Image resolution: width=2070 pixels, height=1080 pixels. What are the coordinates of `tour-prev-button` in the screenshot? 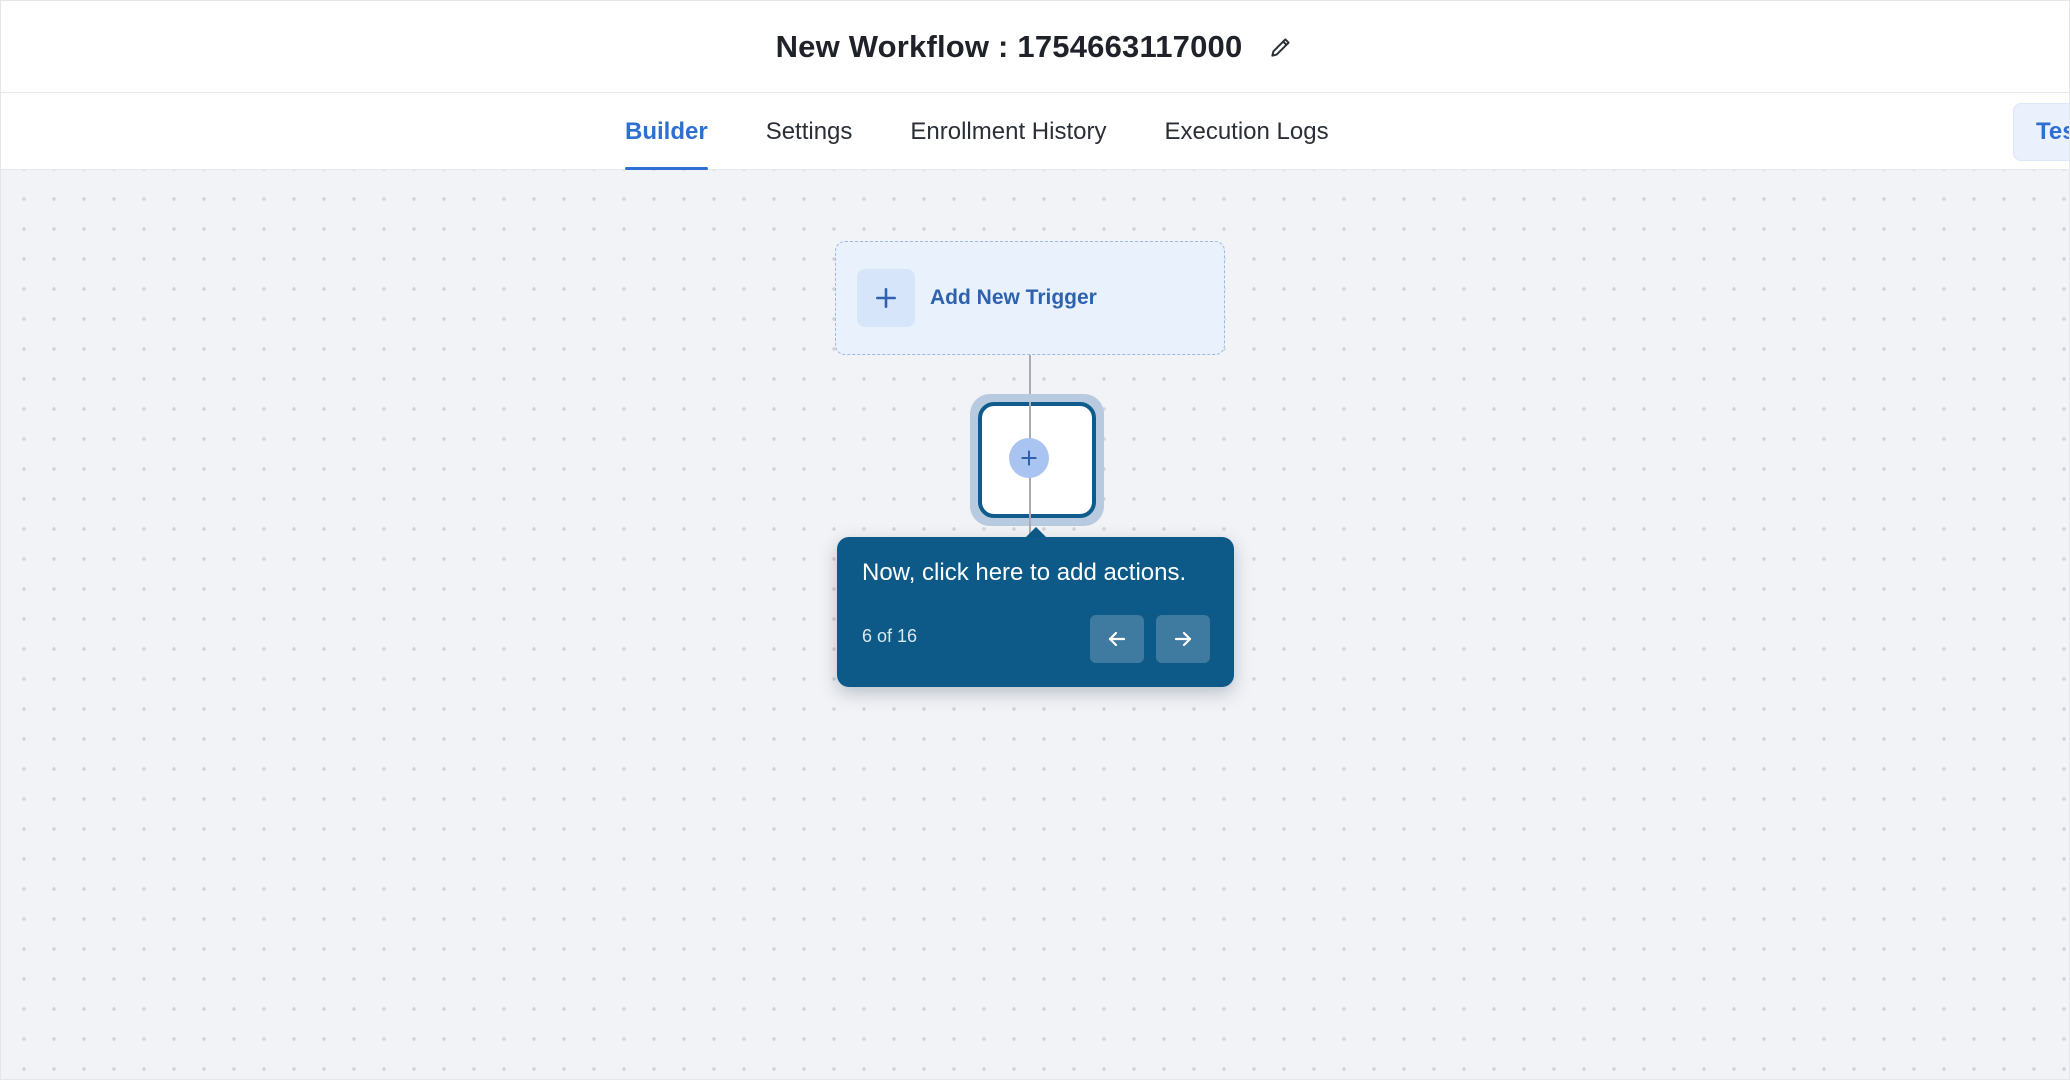 It's located at (1117, 639).